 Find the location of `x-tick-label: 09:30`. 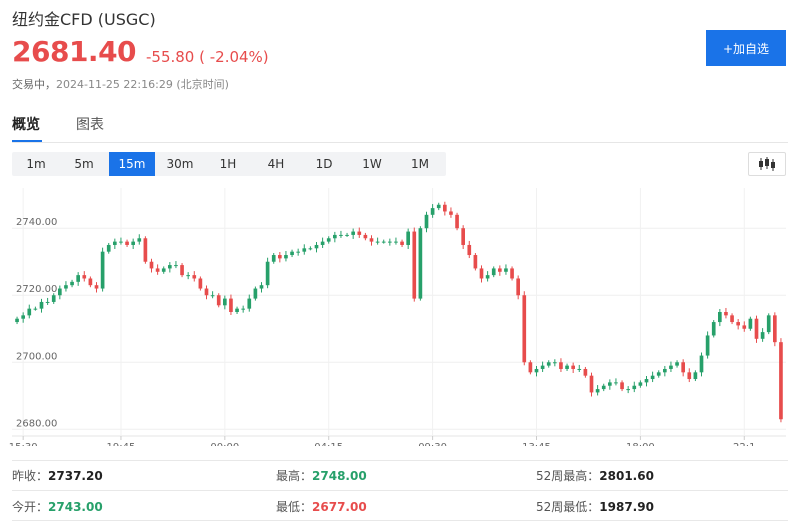

x-tick-label: 09:30 is located at coordinates (432, 444).